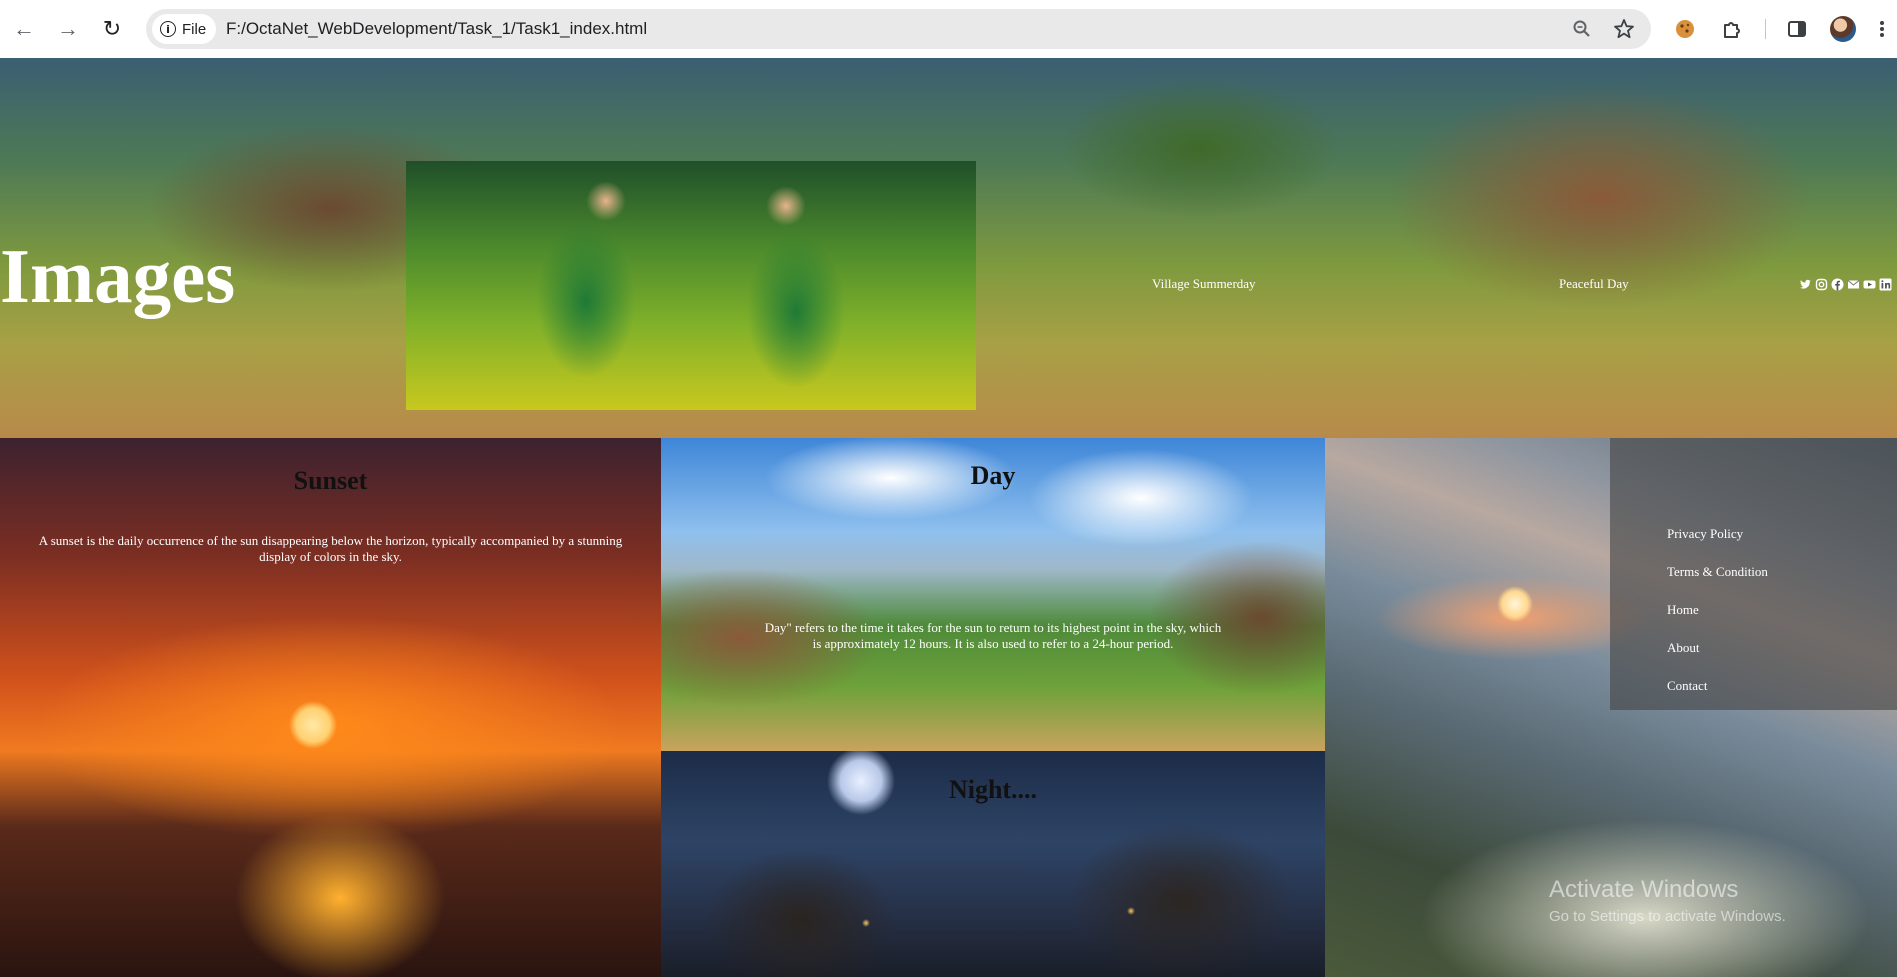 The image size is (1897, 977). I want to click on social-icons, so click(1845, 284).